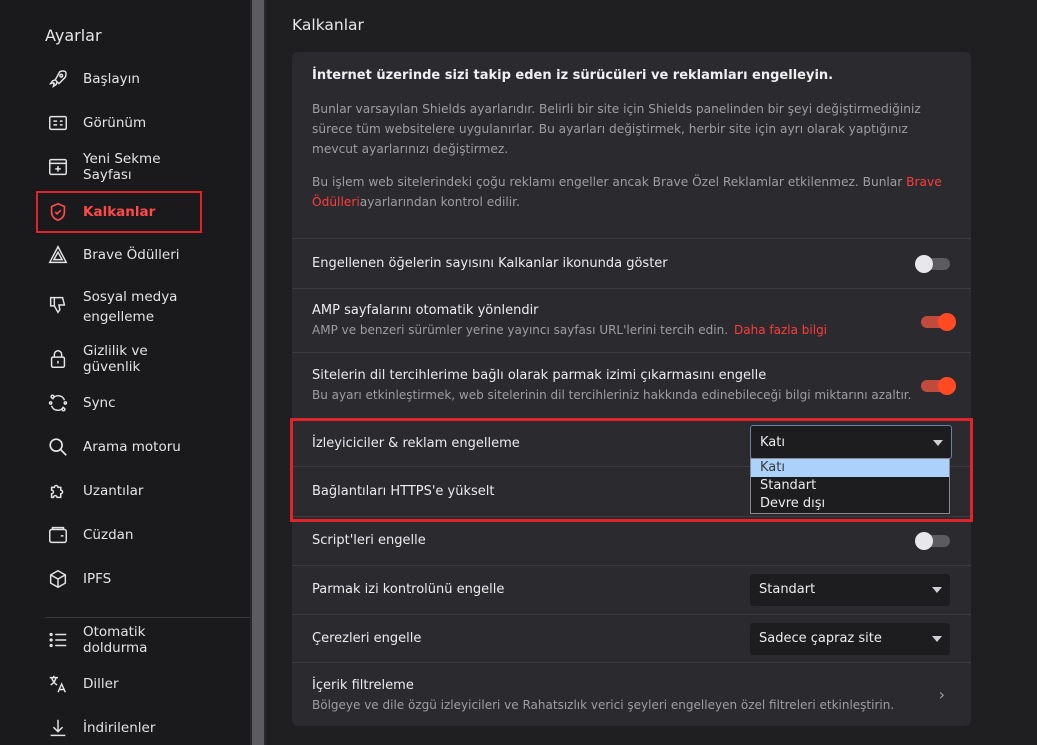 This screenshot has height=745, width=1037. Describe the element at coordinates (131, 255) in the screenshot. I see `sidebar-item-label: Brave Ödülleri` at that location.